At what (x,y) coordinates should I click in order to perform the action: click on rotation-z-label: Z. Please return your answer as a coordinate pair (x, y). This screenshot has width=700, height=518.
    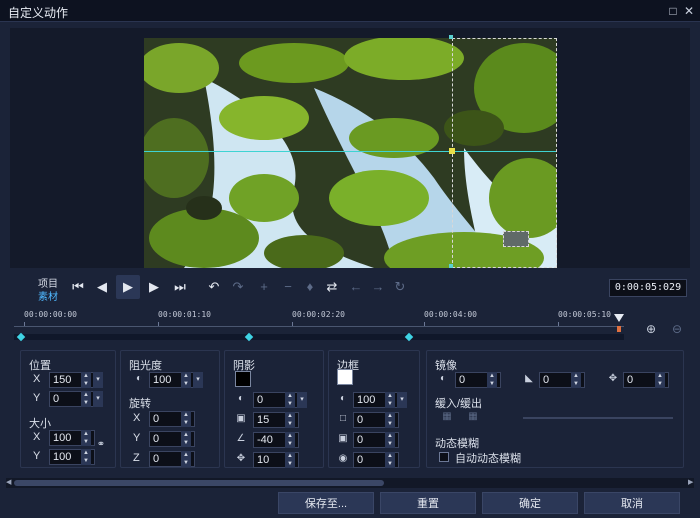
    Looking at the image, I should click on (136, 458).